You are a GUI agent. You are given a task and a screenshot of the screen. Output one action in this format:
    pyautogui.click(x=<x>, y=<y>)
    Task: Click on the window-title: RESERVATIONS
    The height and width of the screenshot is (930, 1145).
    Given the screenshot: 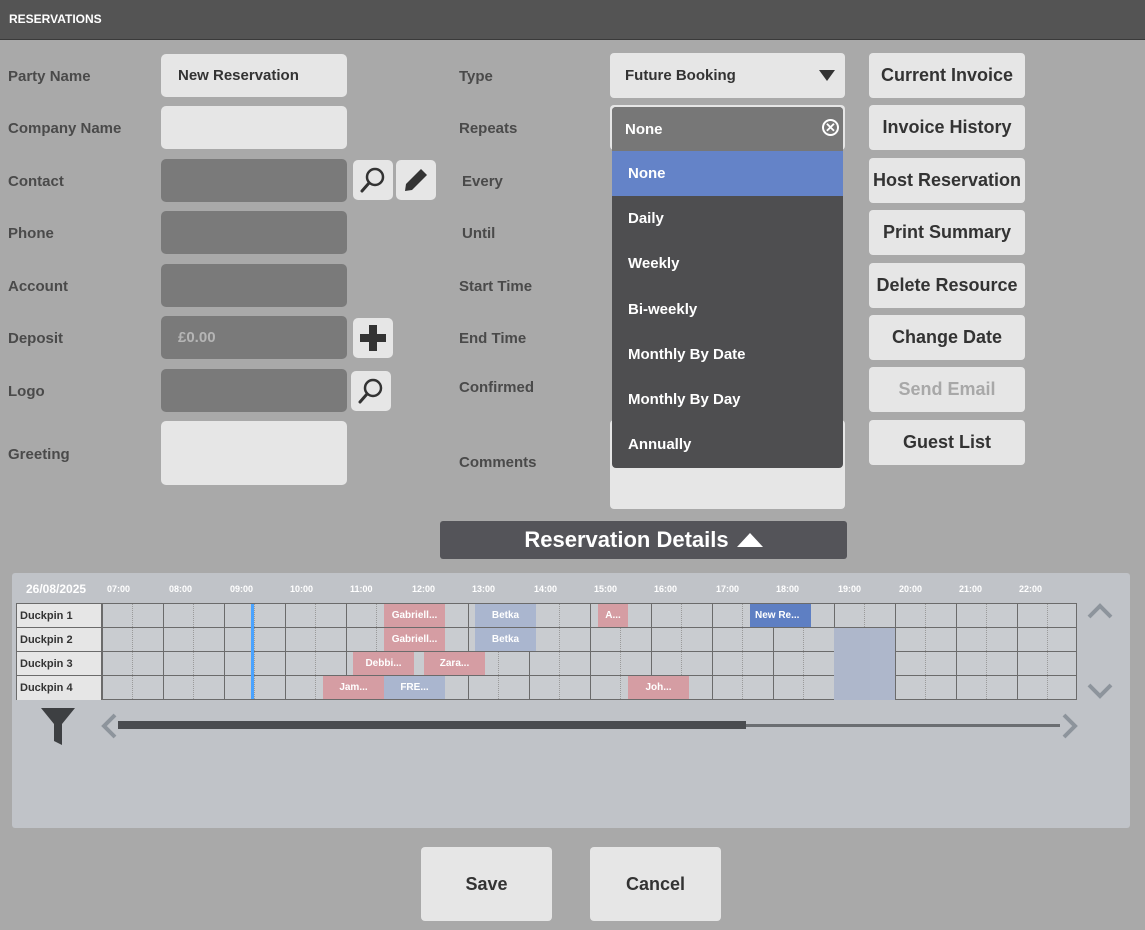 What is the action you would take?
    pyautogui.click(x=55, y=19)
    